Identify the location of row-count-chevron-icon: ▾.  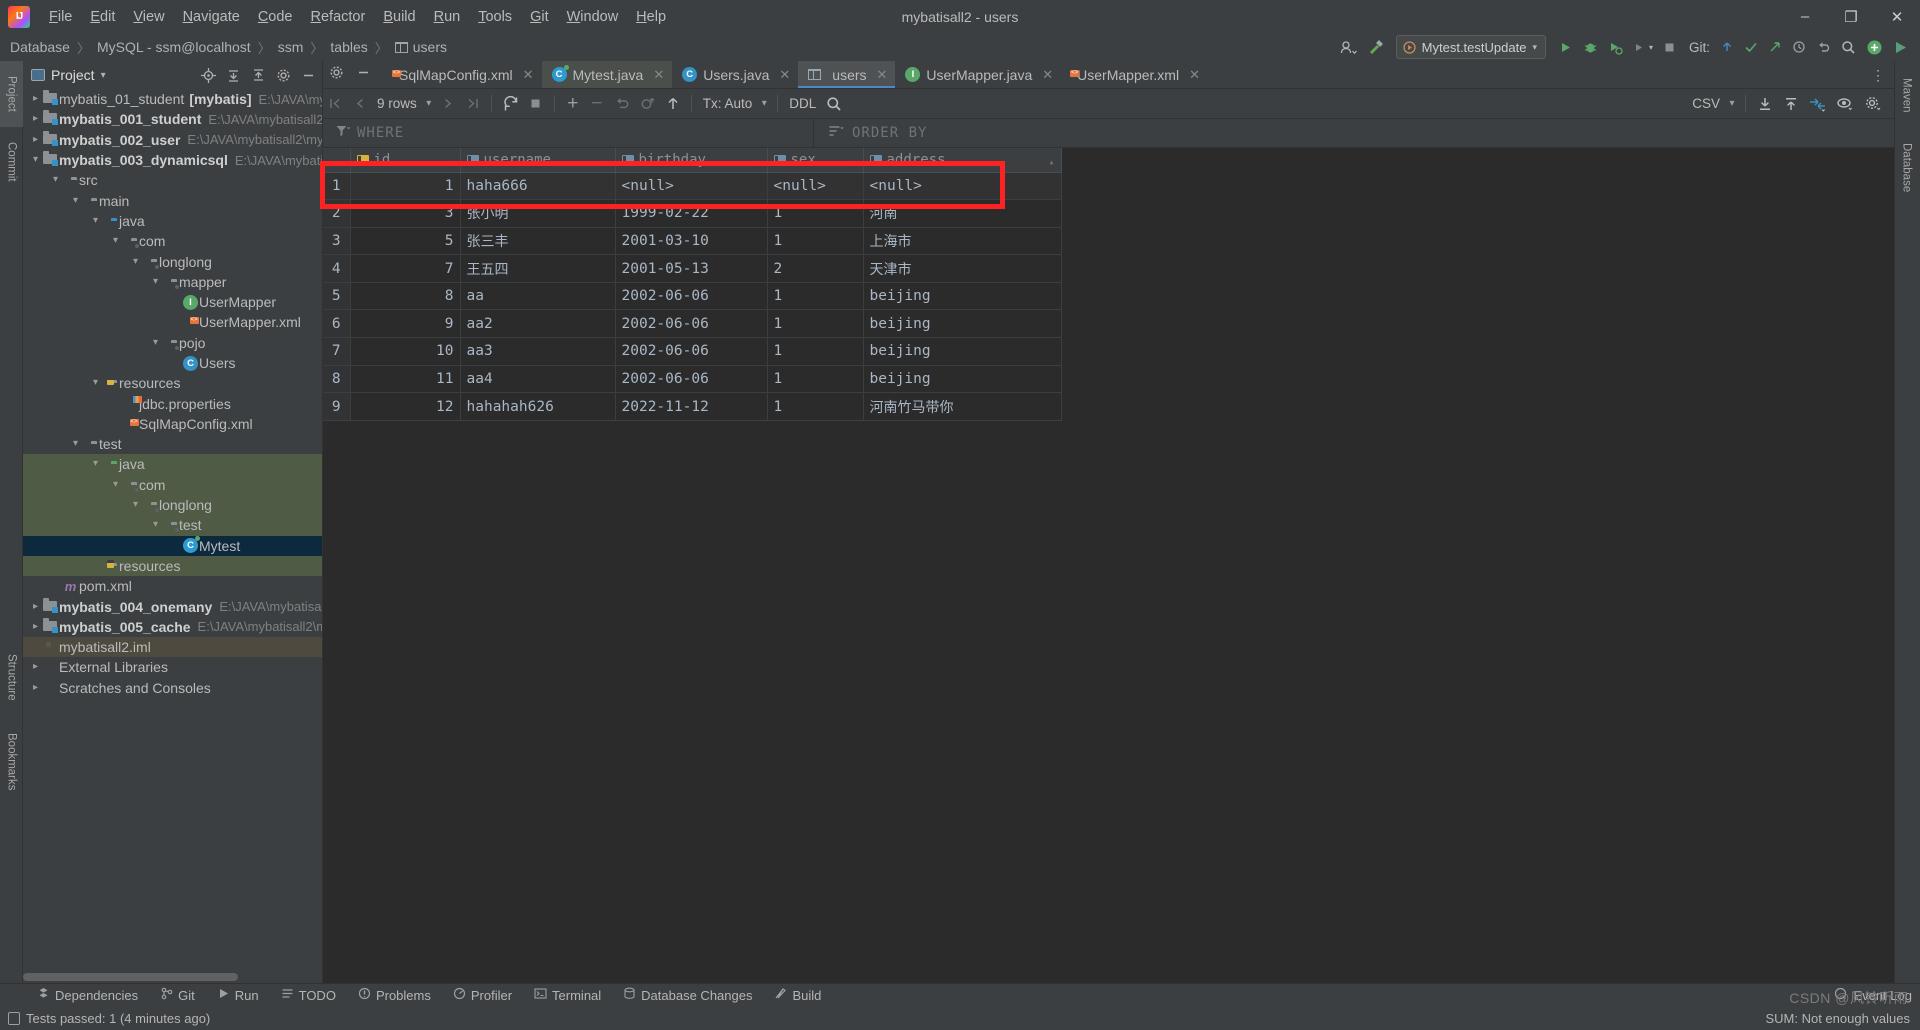
(429, 104).